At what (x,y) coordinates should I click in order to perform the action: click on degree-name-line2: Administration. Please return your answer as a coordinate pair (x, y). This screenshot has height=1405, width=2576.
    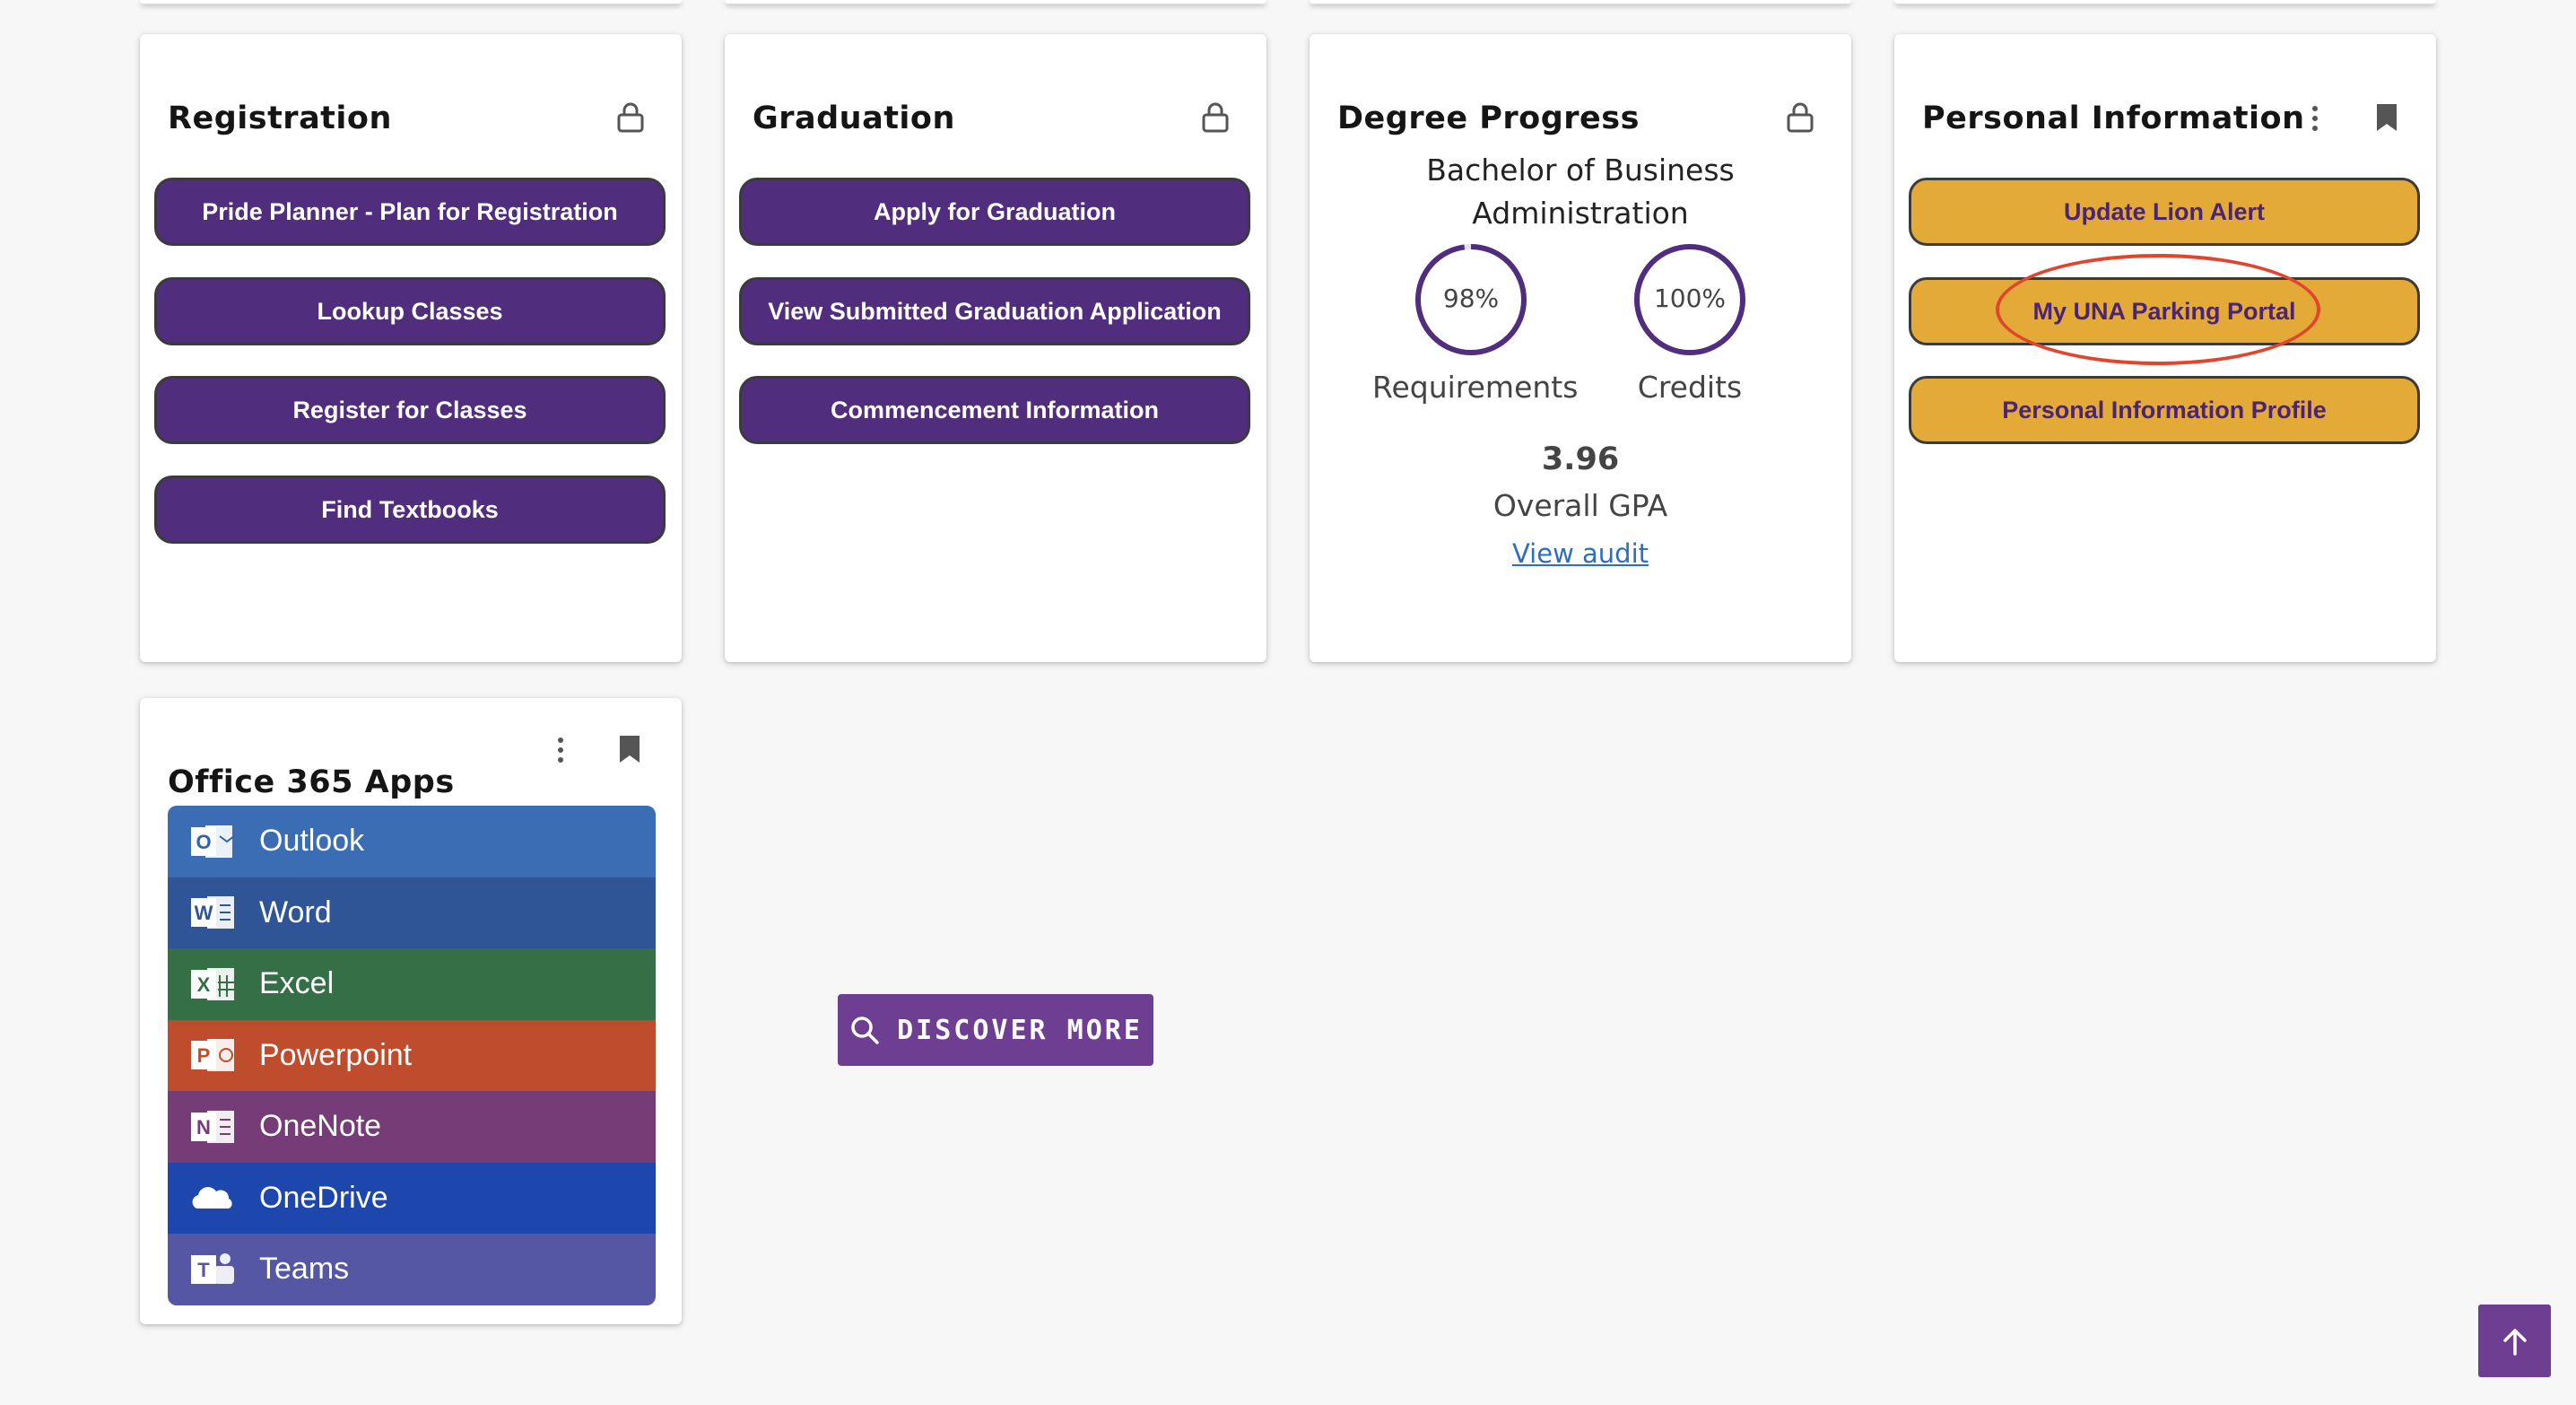
    Looking at the image, I should click on (1580, 213).